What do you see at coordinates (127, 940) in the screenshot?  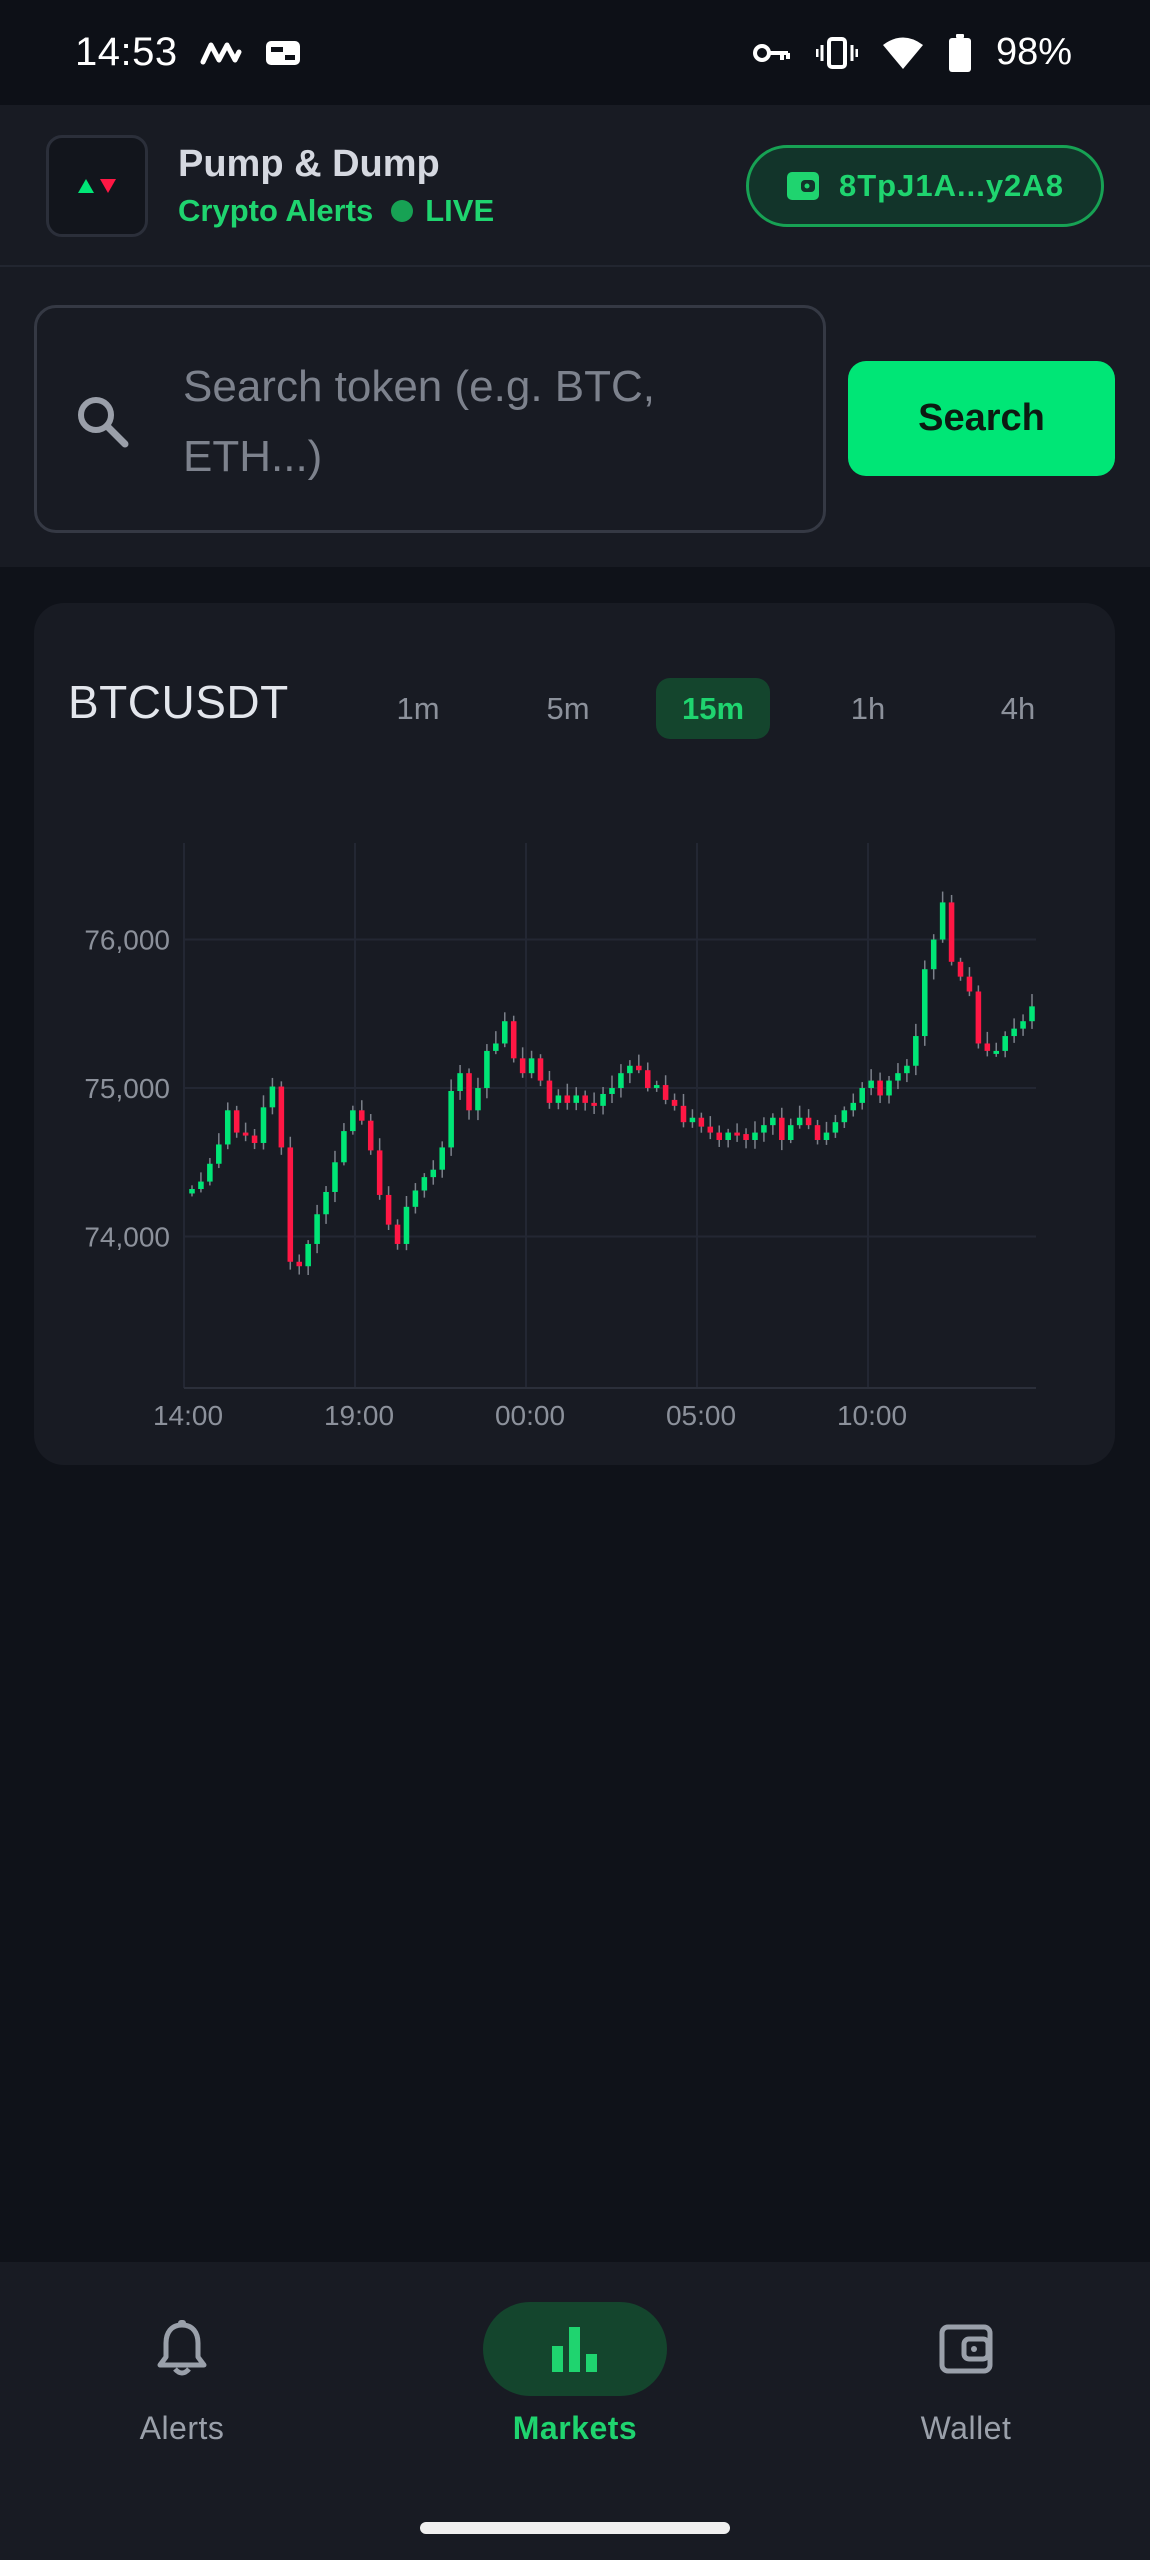 I see `y-axis-tick-label: 76,000` at bounding box center [127, 940].